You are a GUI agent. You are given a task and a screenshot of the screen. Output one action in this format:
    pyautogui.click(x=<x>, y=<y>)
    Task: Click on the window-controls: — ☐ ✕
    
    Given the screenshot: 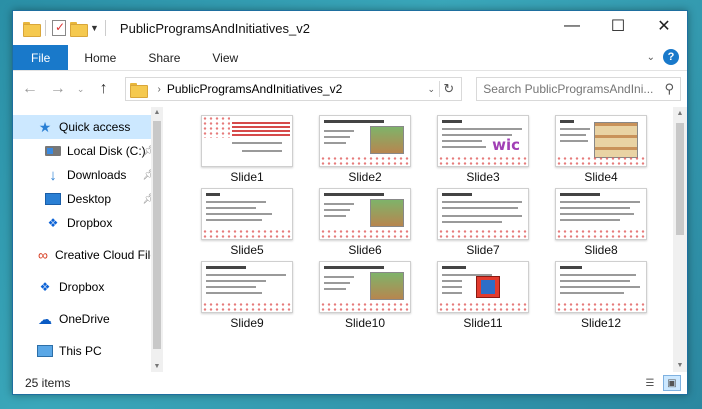 What is the action you would take?
    pyautogui.click(x=618, y=26)
    